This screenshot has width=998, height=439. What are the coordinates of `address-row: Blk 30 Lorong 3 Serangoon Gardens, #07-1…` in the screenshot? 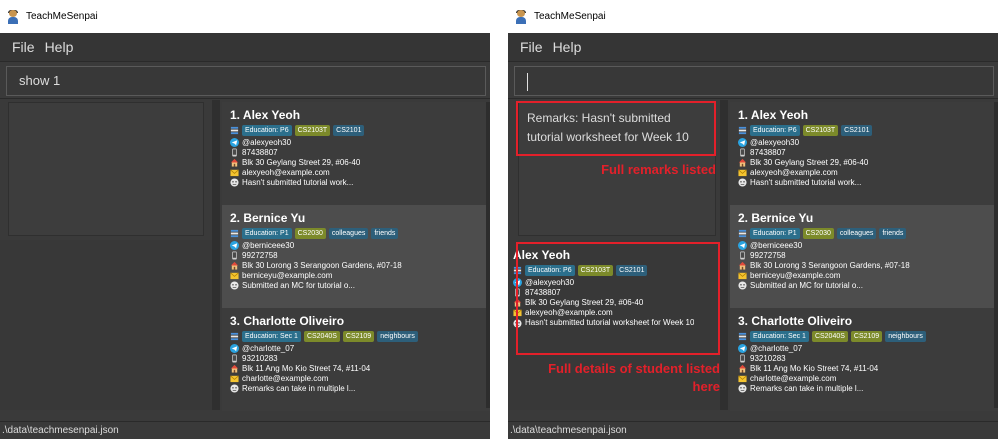 It's located at (360, 265).